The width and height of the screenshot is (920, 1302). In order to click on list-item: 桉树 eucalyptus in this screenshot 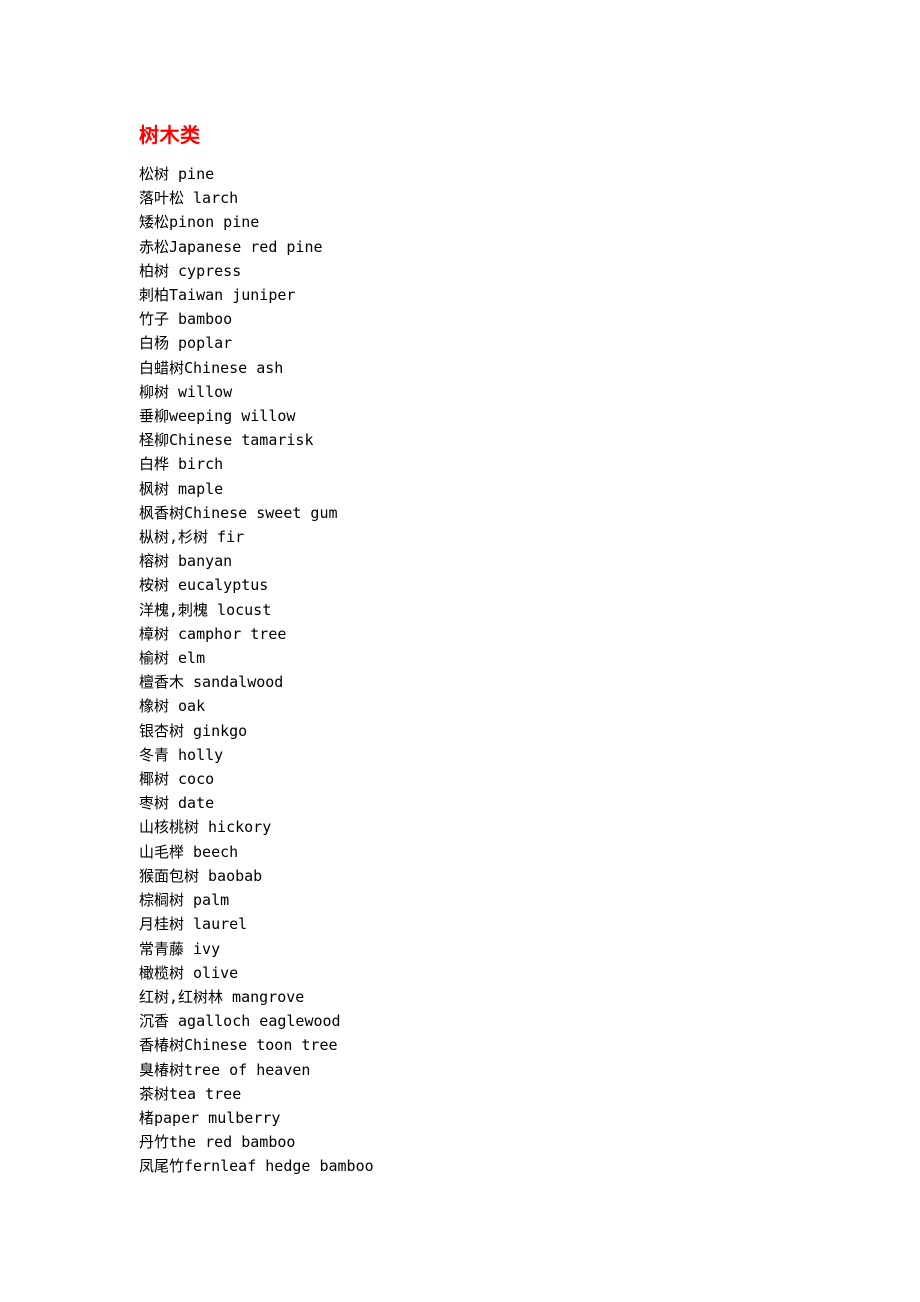, I will do `click(204, 585)`.